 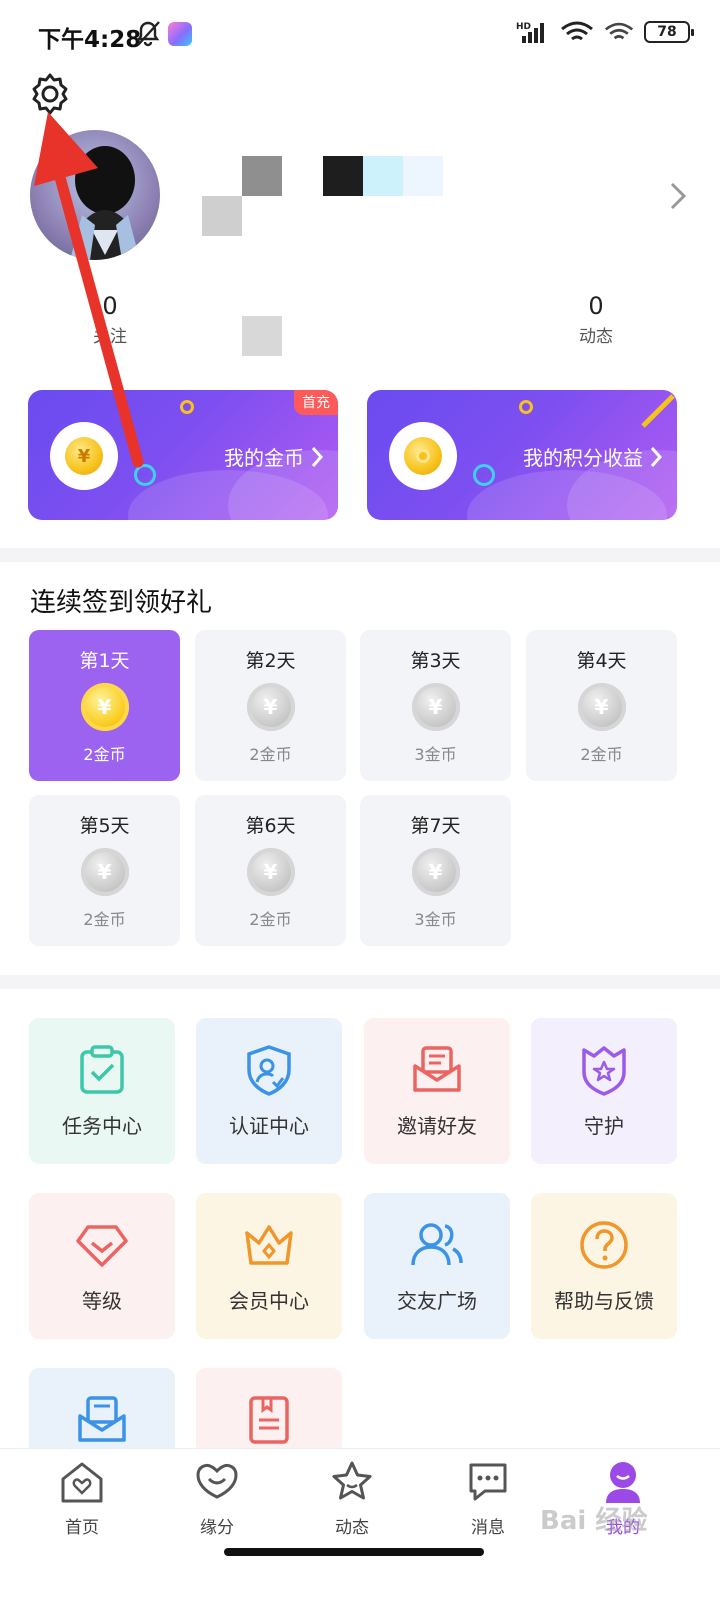 What do you see at coordinates (488, 1528) in the screenshot?
I see `nav-label: 消息` at bounding box center [488, 1528].